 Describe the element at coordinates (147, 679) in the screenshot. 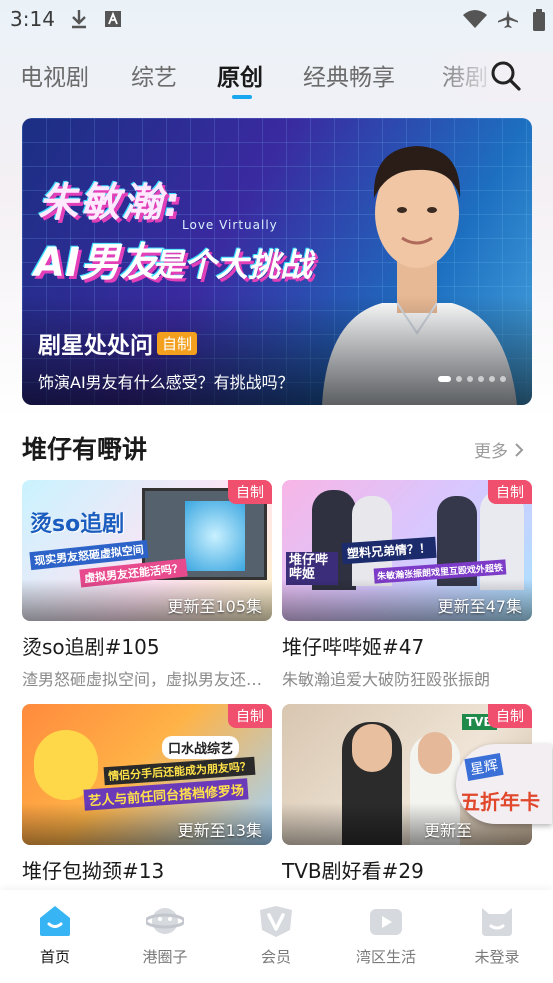

I see `card-description: 渣男怒砸虚拟空间，虚拟男友还能活吗？` at that location.